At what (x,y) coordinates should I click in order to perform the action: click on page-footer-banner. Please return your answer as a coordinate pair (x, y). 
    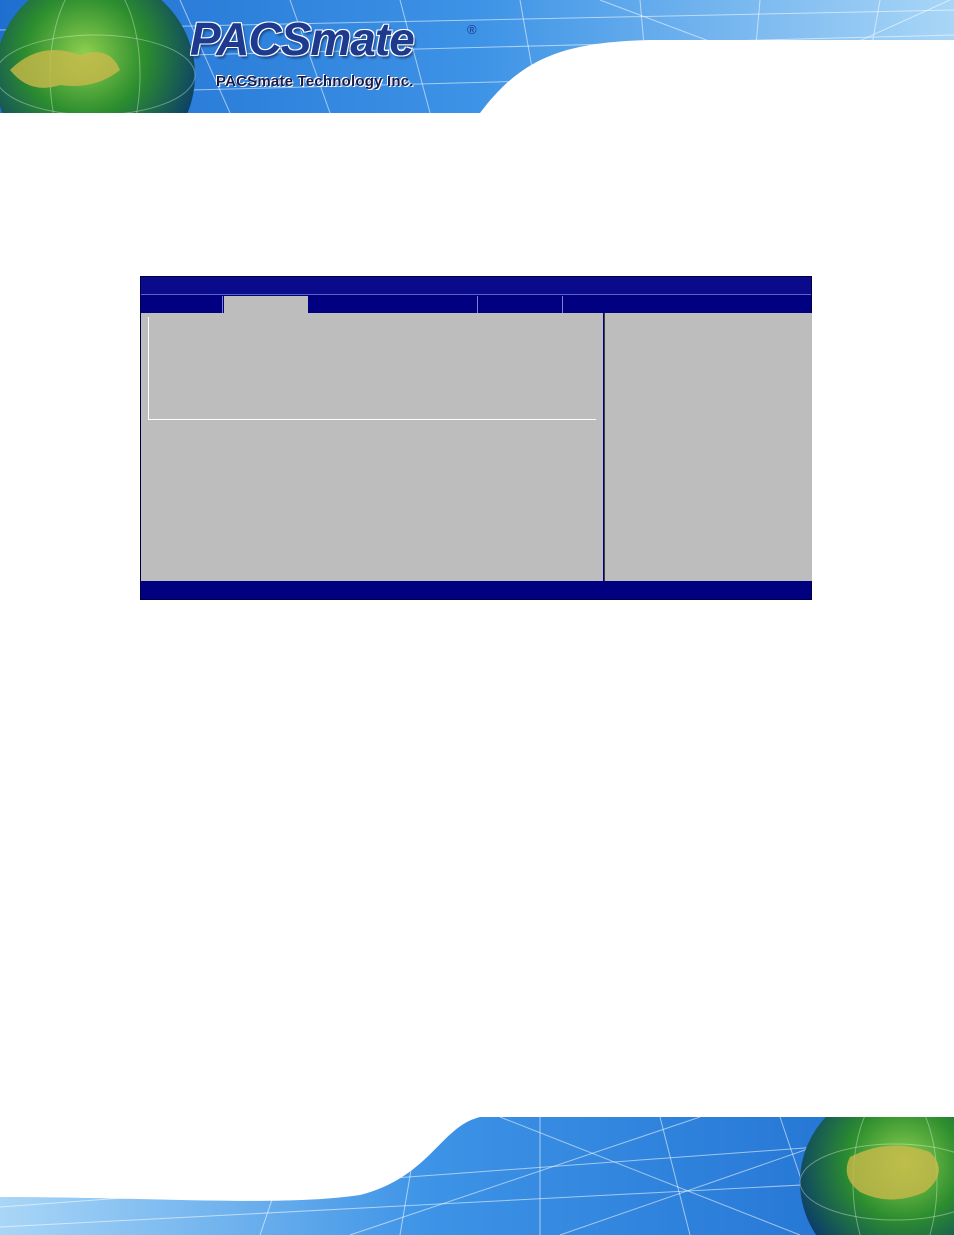
    Looking at the image, I should click on (477, 1176).